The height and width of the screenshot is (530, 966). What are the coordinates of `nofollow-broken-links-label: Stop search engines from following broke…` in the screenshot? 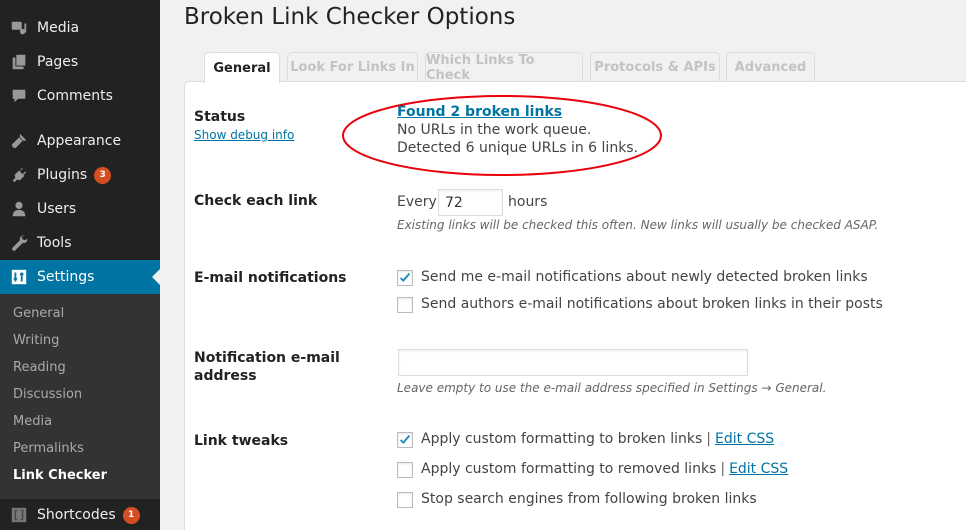 It's located at (589, 499).